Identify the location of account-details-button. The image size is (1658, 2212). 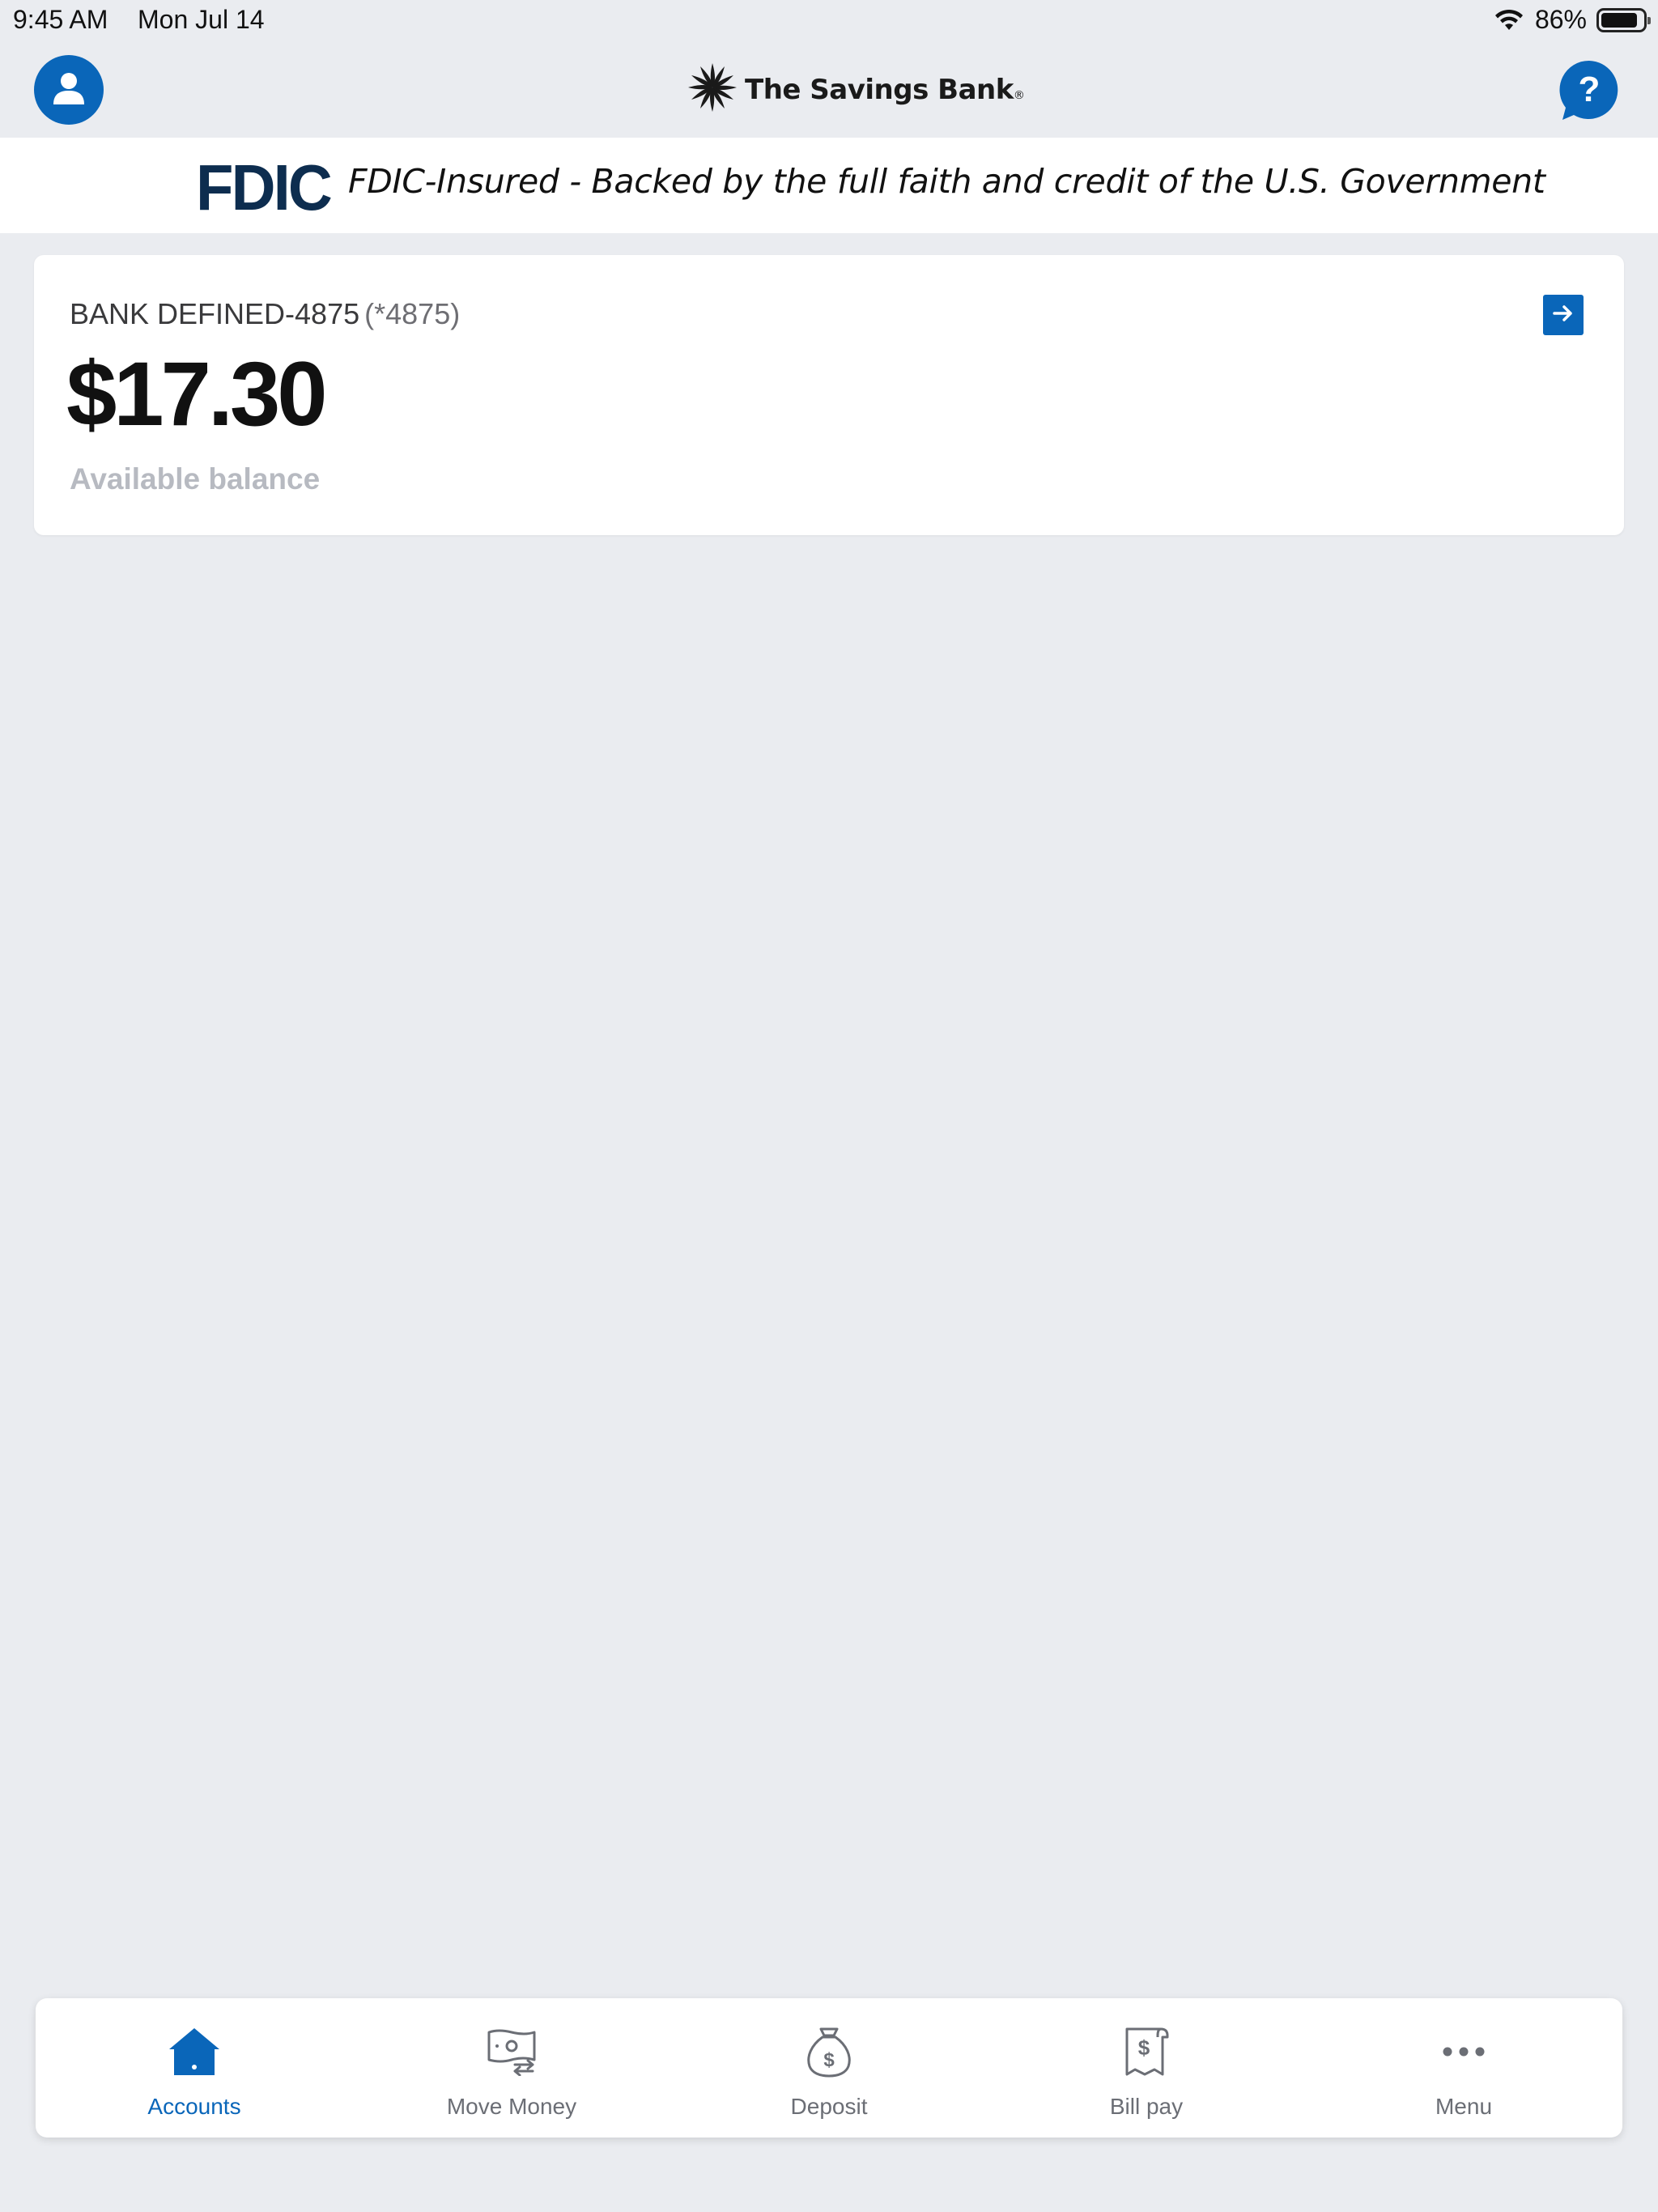
(1563, 315).